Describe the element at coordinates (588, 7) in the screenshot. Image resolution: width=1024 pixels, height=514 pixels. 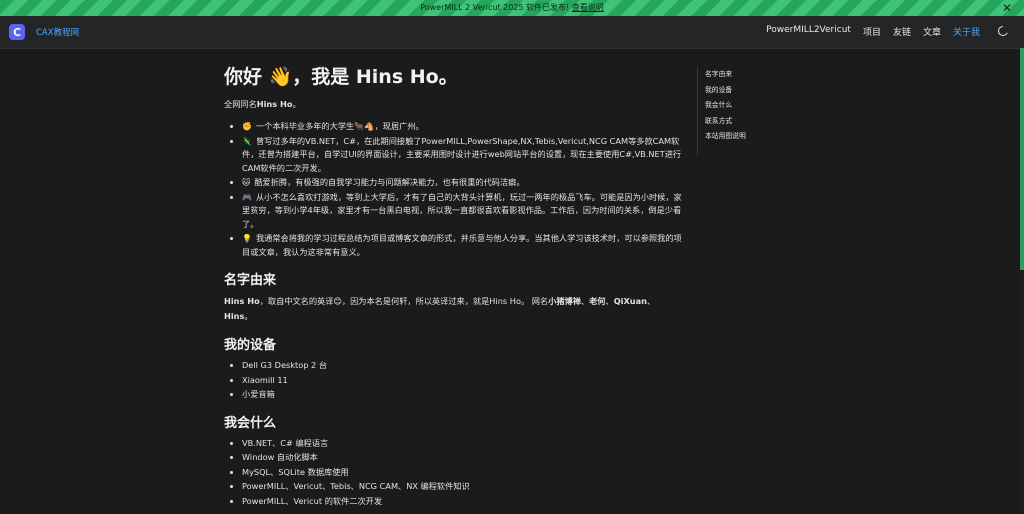
I see `banner-link: 查看说明` at that location.